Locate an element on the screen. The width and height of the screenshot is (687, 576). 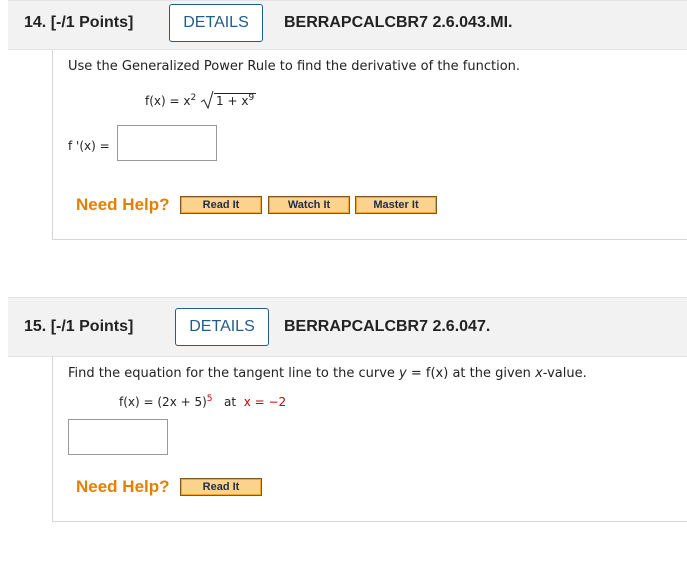
question-14-answer-label: f '(x) = is located at coordinates (89, 146).